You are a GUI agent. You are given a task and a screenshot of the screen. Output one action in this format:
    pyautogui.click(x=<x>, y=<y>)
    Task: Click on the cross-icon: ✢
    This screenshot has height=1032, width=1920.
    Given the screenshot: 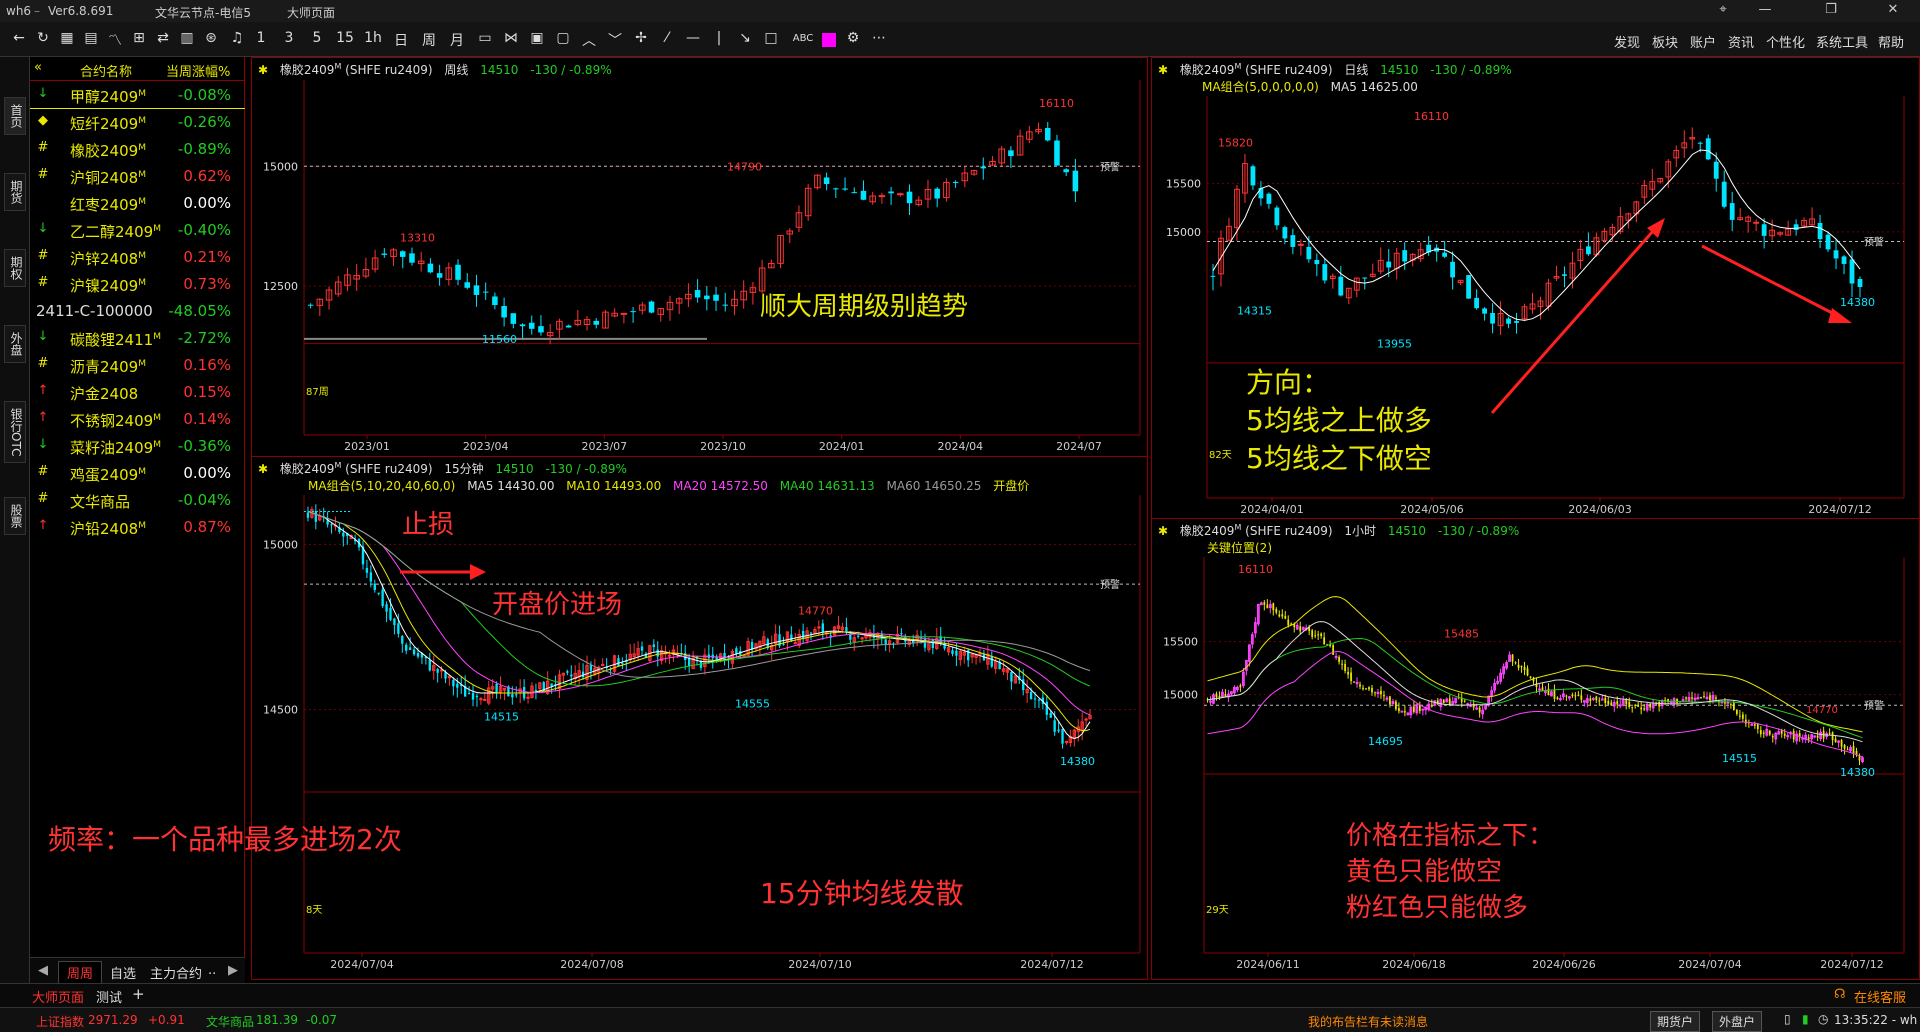 What is the action you would take?
    pyautogui.click(x=641, y=38)
    